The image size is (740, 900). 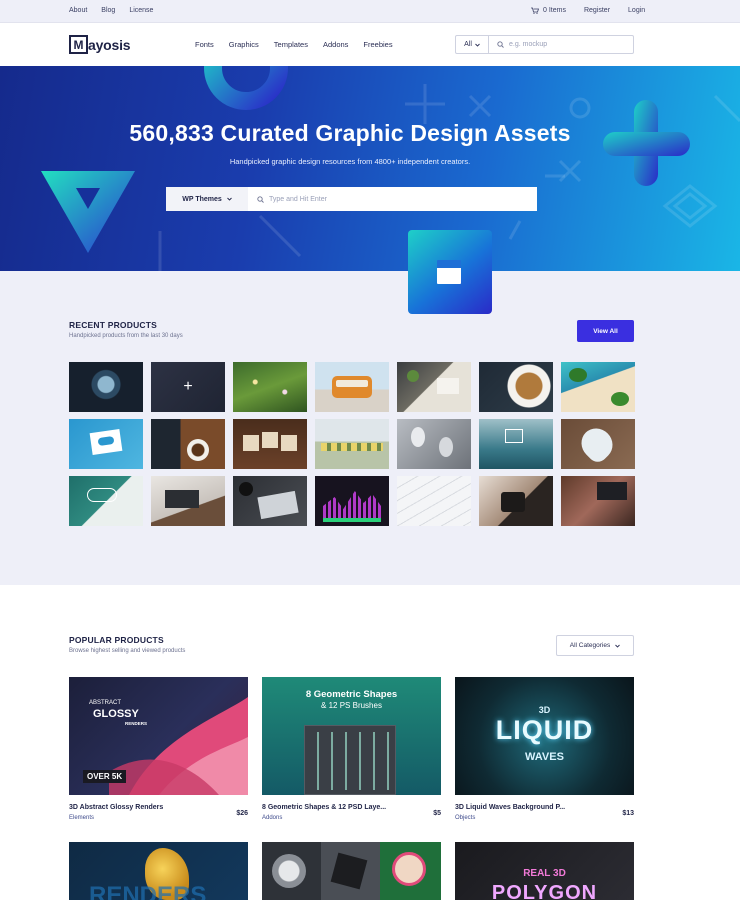 I want to click on nav-templates: Templates, so click(x=291, y=44).